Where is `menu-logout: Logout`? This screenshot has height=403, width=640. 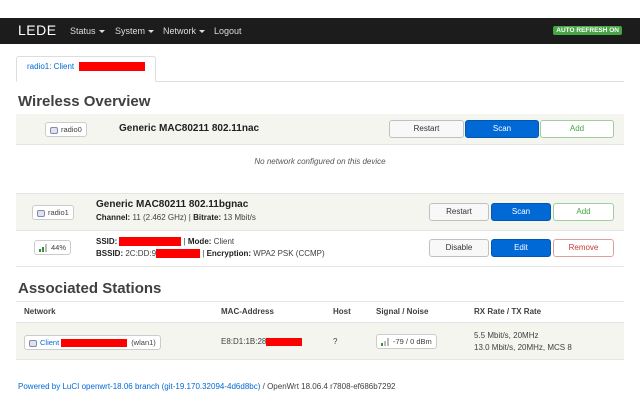 menu-logout: Logout is located at coordinates (228, 31).